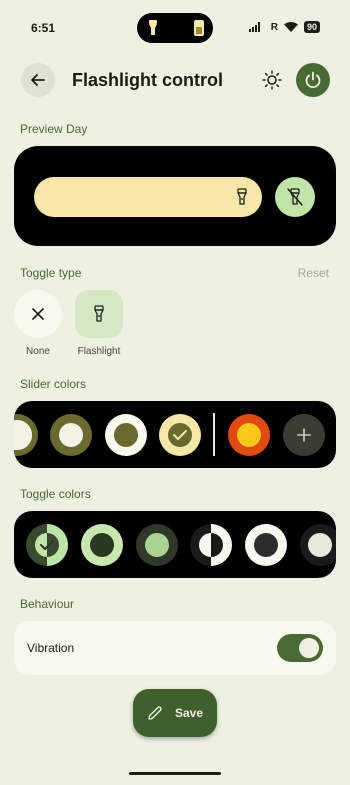 This screenshot has width=350, height=785. I want to click on toggle-color-swatch-1-selected, so click(47, 545).